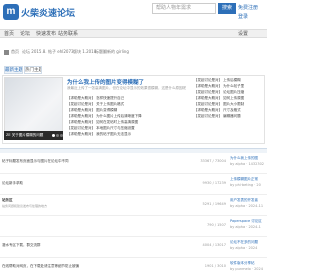 Image resolution: width=320 pixels, height=275 pixels. Describe the element at coordinates (216, 225) in the screenshot. I see `forum-row-stats: 790 / 1507` at that location.